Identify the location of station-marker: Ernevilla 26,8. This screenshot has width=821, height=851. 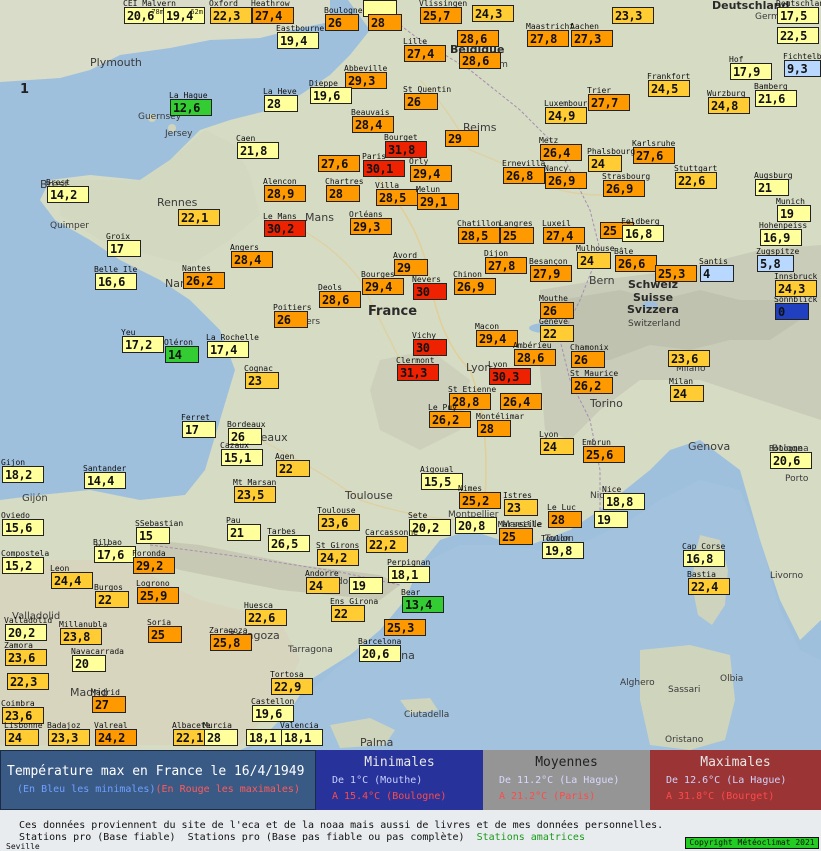
(523, 171).